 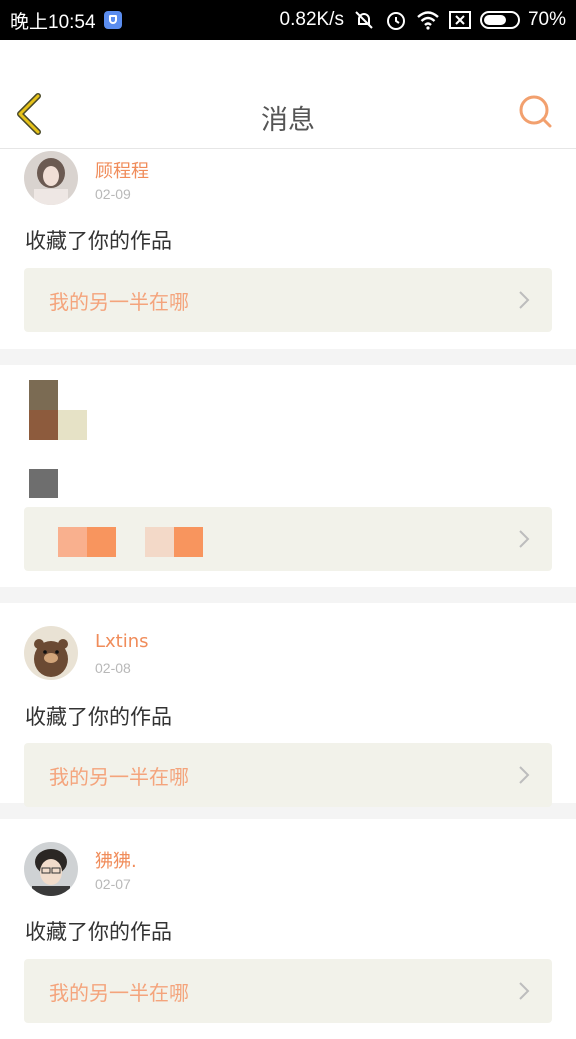 What do you see at coordinates (113, 194) in the screenshot?
I see `message-date: 02-09` at bounding box center [113, 194].